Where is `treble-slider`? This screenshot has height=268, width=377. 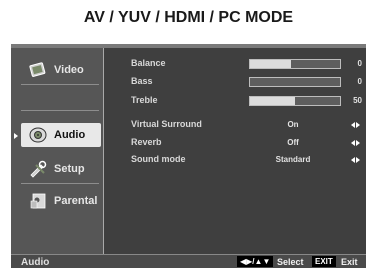 treble-slider is located at coordinates (295, 101).